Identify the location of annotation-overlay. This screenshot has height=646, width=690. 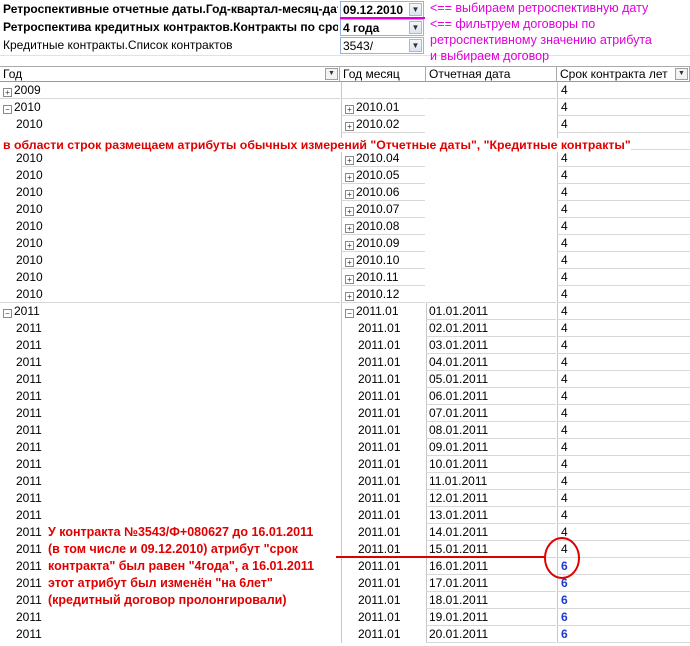
(458, 558).